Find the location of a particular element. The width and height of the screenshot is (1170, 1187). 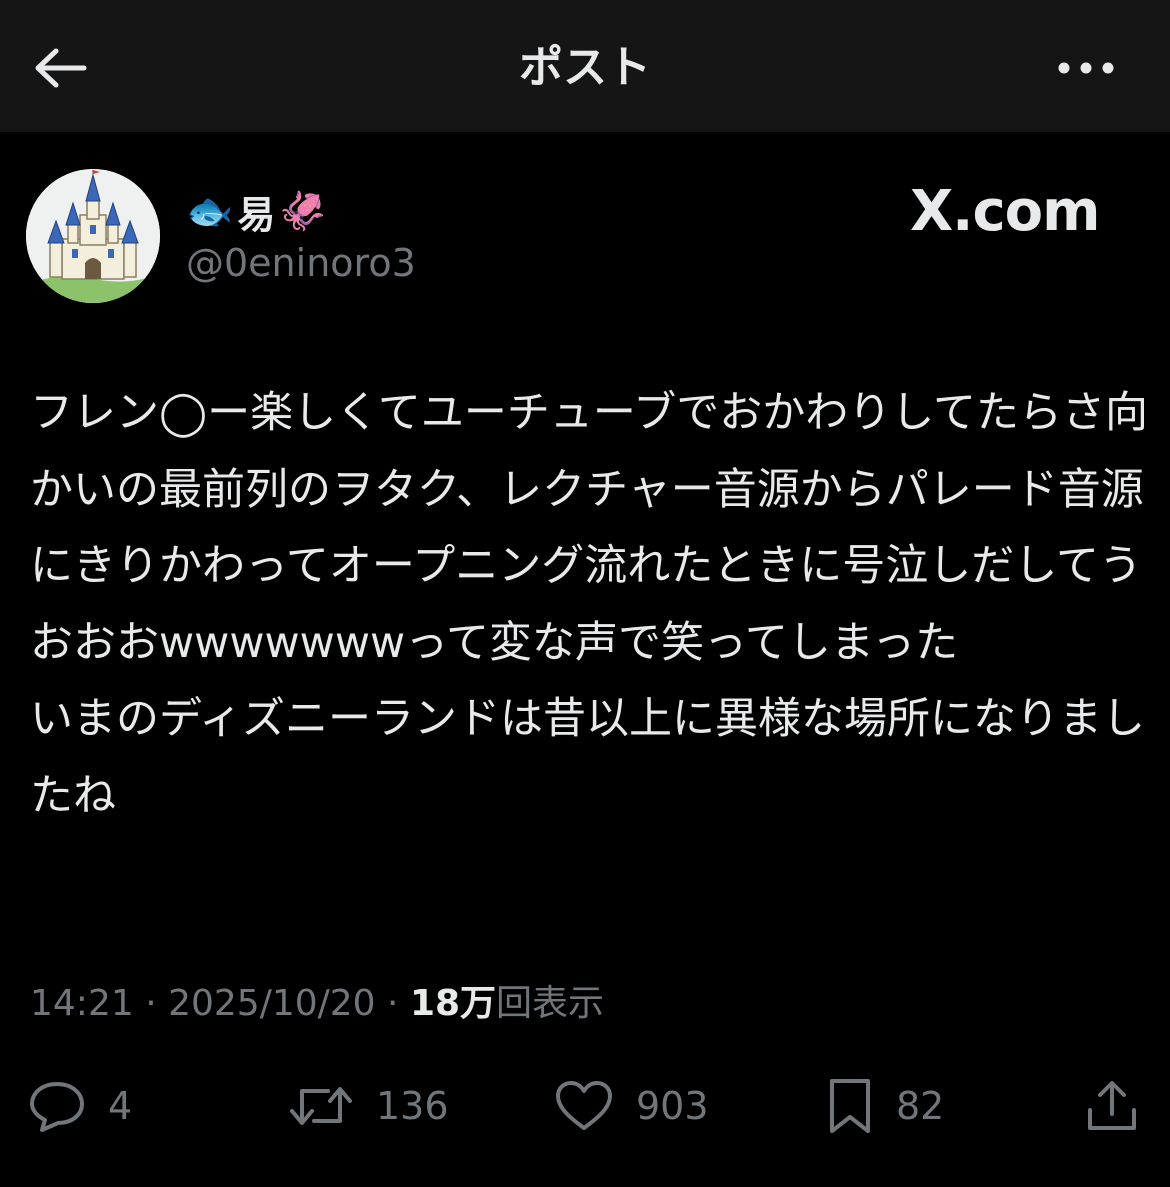

post-time: 14:21 is located at coordinates (82, 1003).